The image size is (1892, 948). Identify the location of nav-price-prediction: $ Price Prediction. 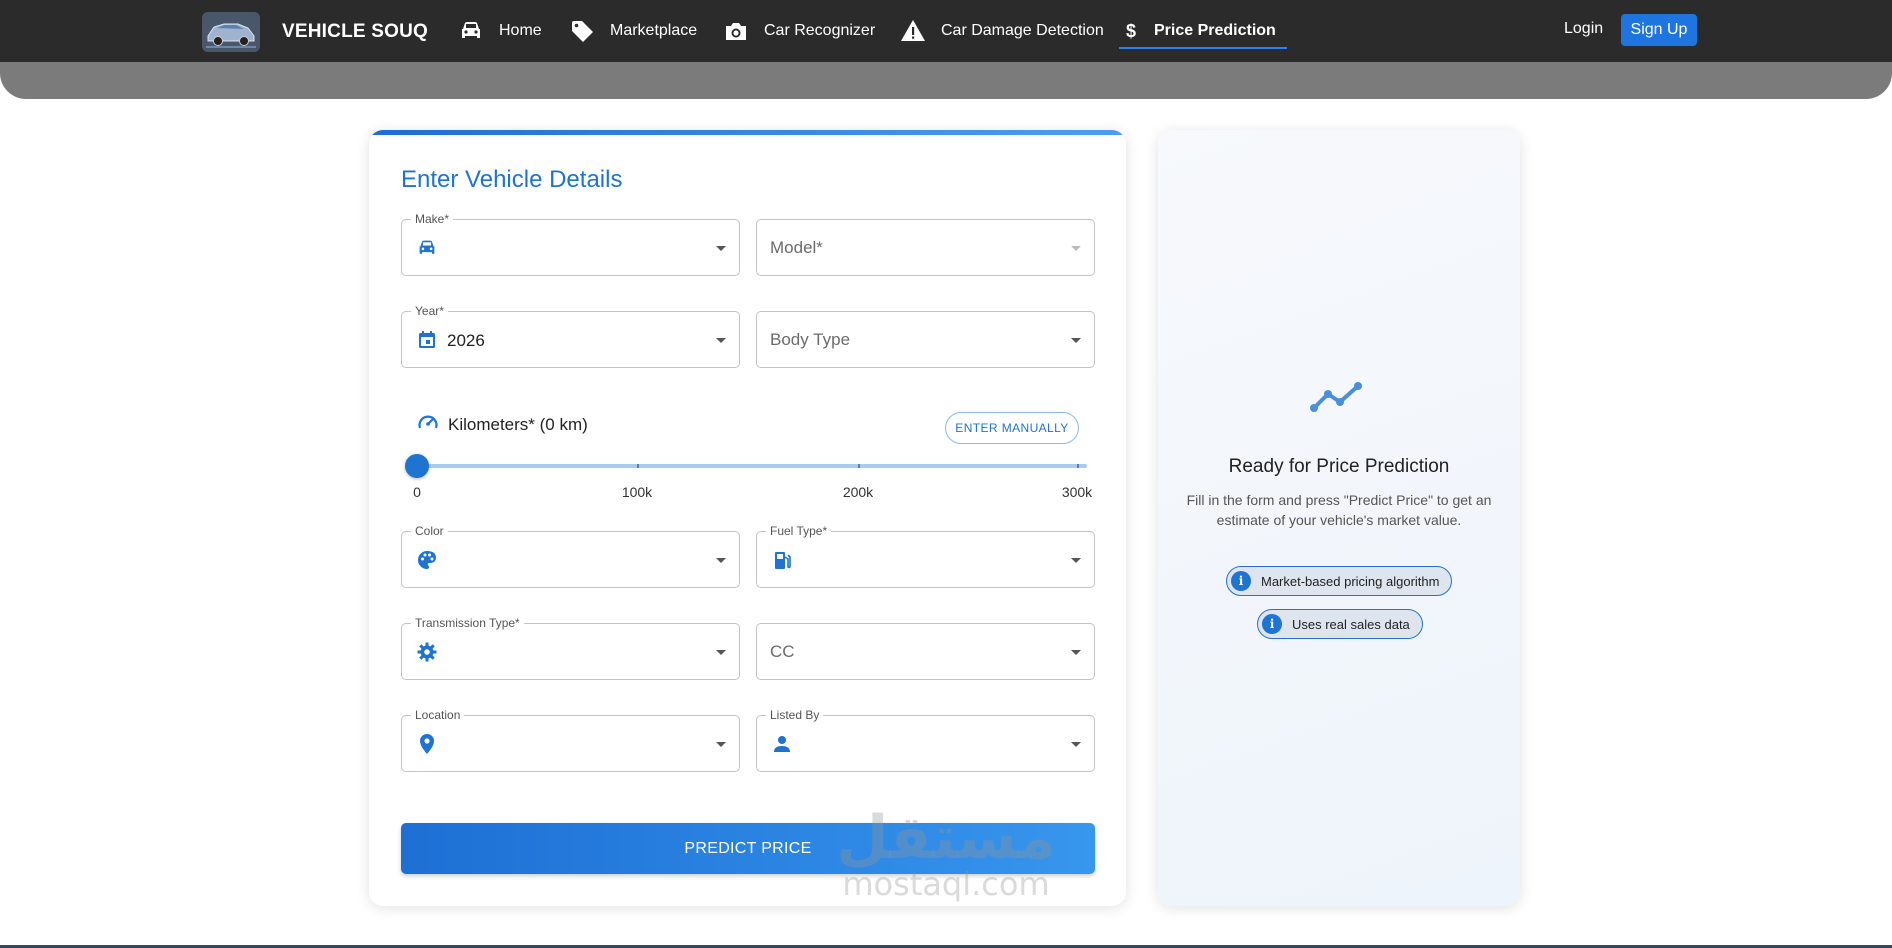
(1199, 31).